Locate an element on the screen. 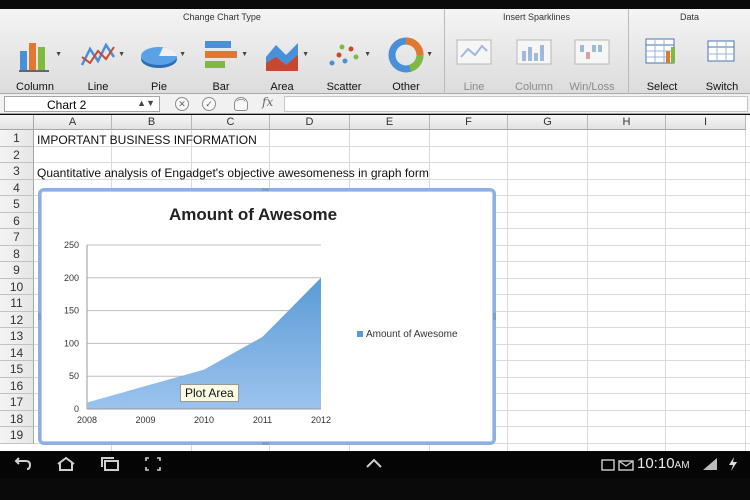  group-title-change-chart-type: Change Chart Type is located at coordinates (222, 17).